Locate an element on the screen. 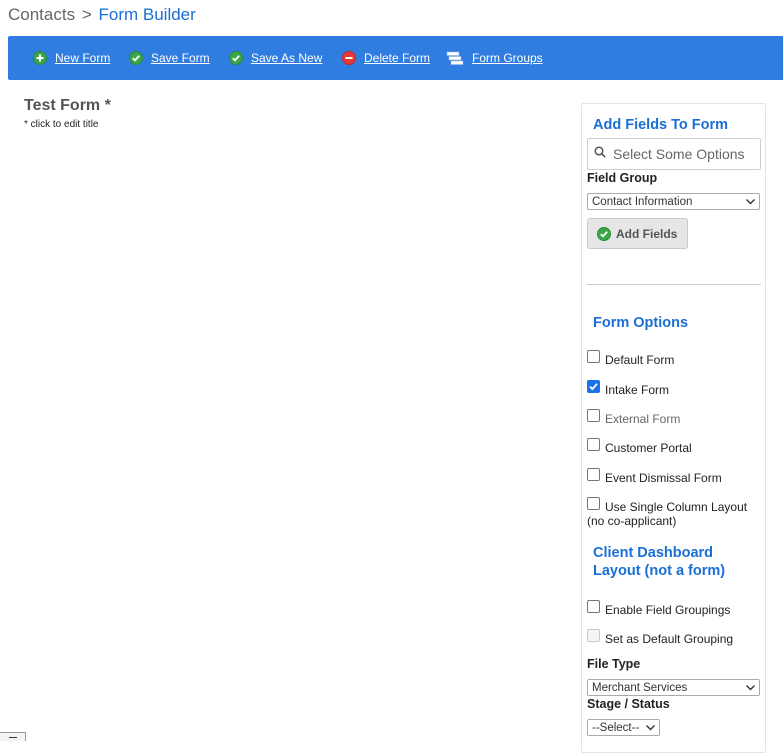 The image size is (783, 753). event-dismissal-form-label: Event Dismissal Form is located at coordinates (663, 478).